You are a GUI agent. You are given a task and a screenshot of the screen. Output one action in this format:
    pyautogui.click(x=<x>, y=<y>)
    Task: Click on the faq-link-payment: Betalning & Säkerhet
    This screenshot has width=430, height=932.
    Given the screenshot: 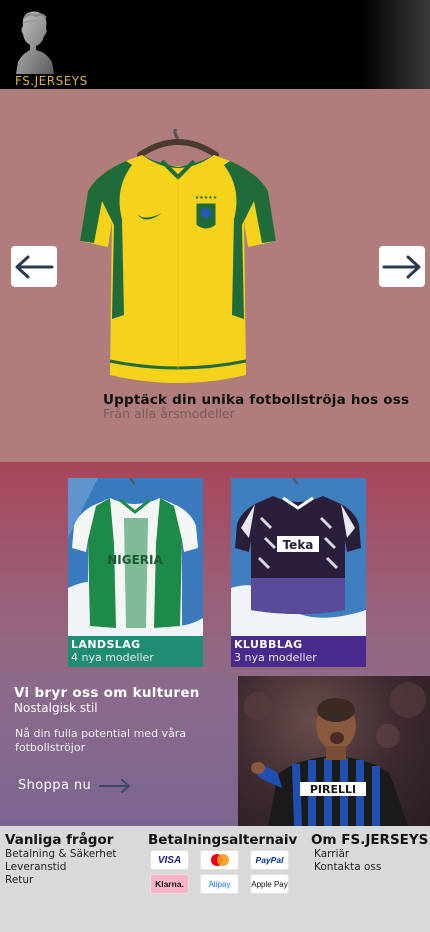 What is the action you would take?
    pyautogui.click(x=61, y=854)
    